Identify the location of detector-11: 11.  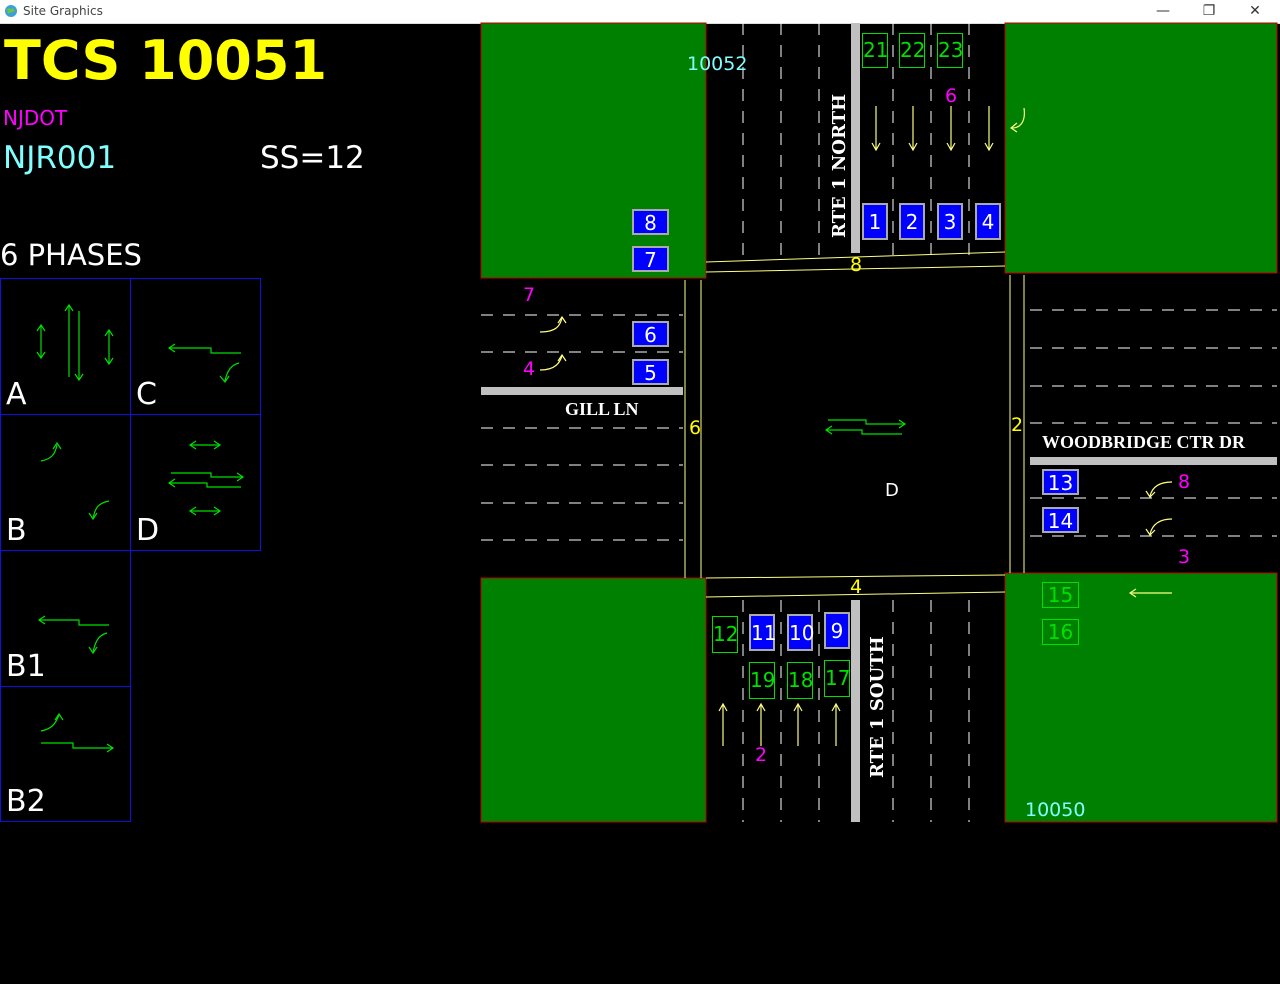
(762, 632).